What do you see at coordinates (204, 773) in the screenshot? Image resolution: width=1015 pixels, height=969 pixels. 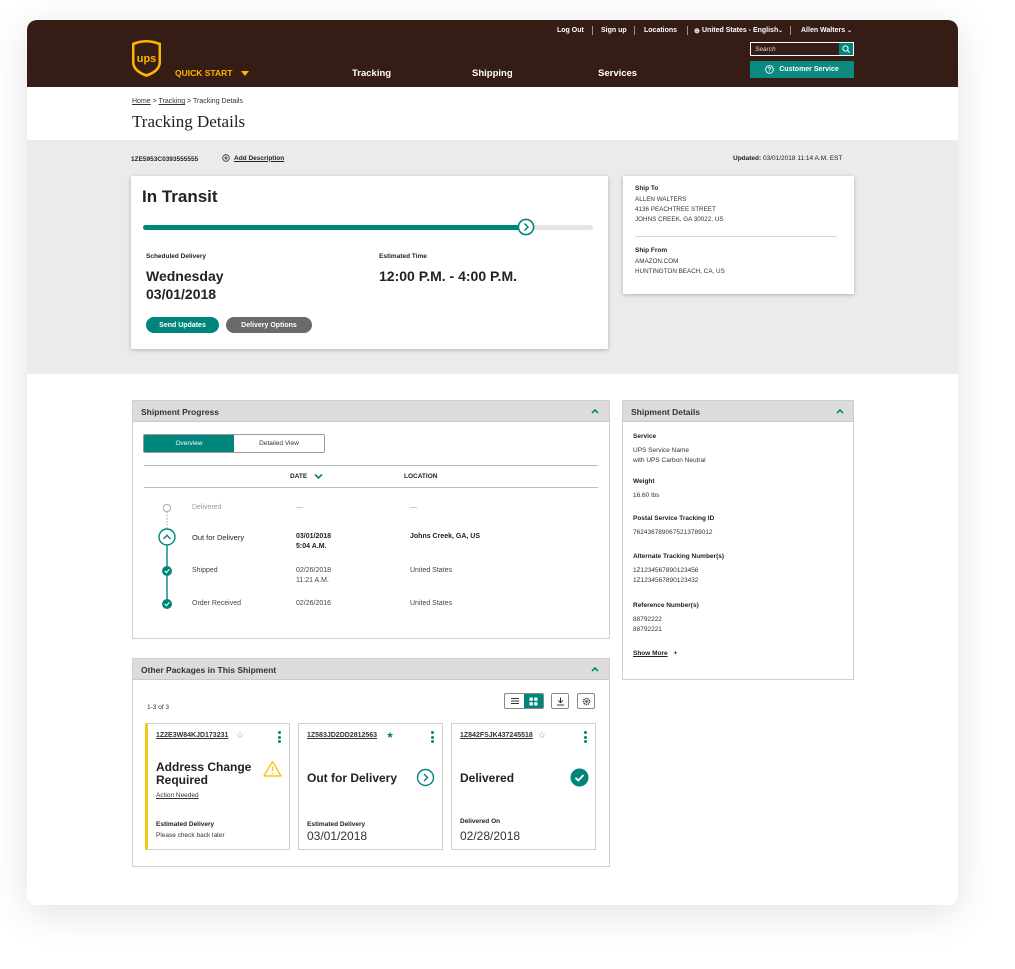 I see `package-status: Address Change Required` at bounding box center [204, 773].